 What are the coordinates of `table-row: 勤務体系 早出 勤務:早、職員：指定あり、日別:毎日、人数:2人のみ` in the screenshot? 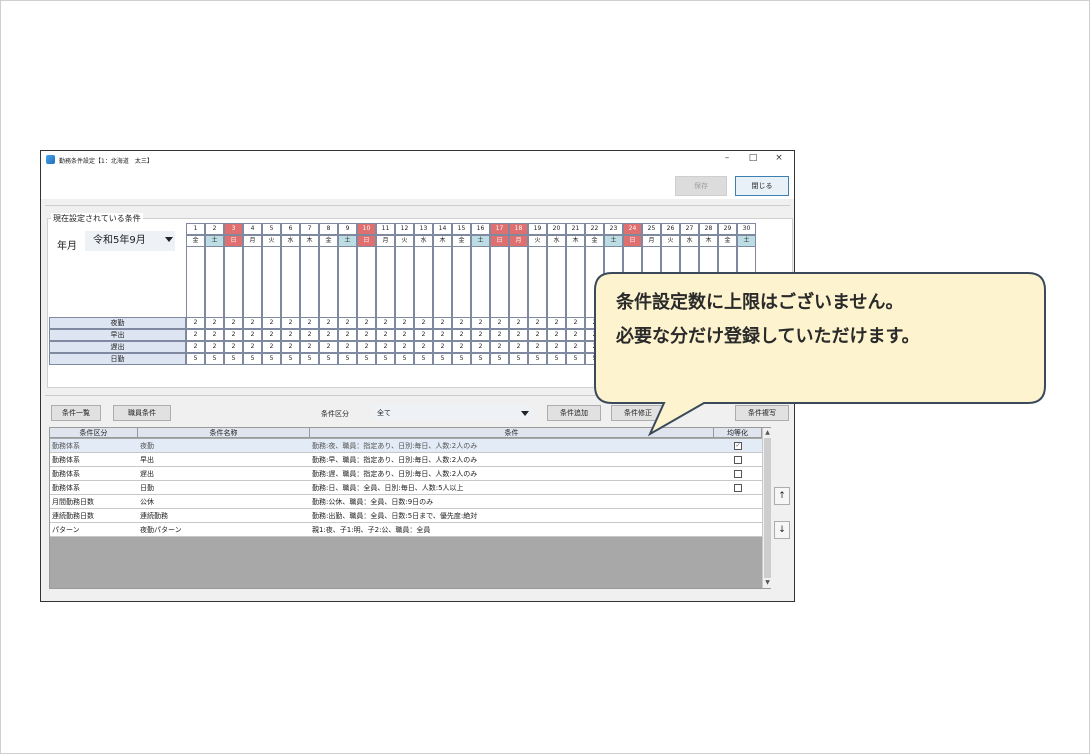 It's located at (406, 460).